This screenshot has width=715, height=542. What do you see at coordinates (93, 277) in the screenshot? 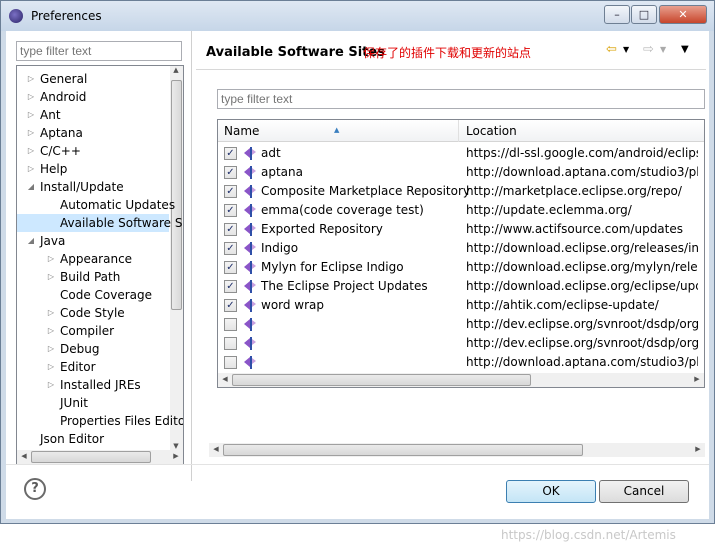
I see `tree-item: ▷ Build Path` at bounding box center [93, 277].